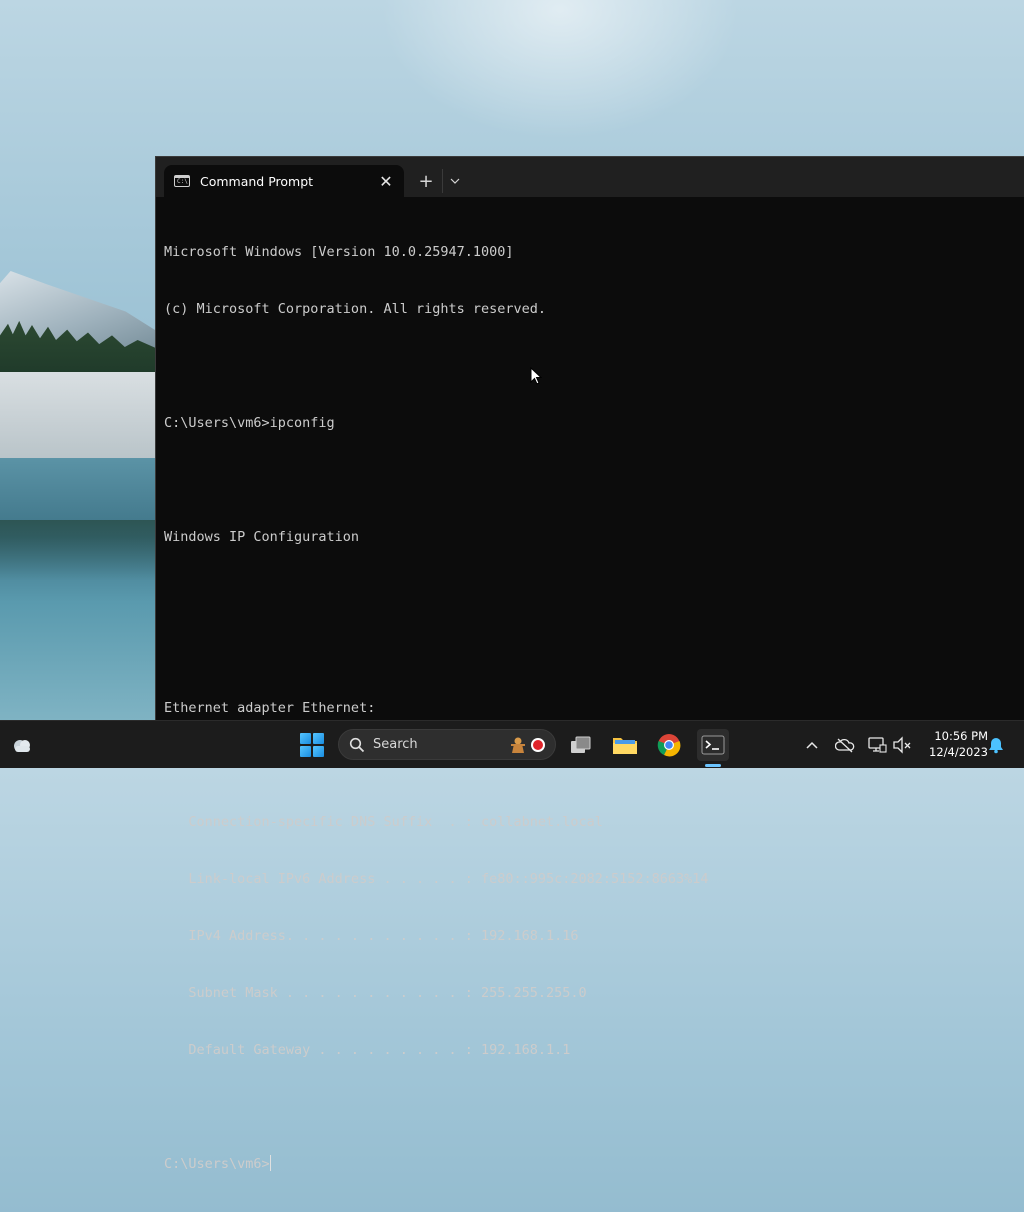 Image resolution: width=1024 pixels, height=1212 pixels. Describe the element at coordinates (22, 745) in the screenshot. I see `weather-cloud-icon` at that location.